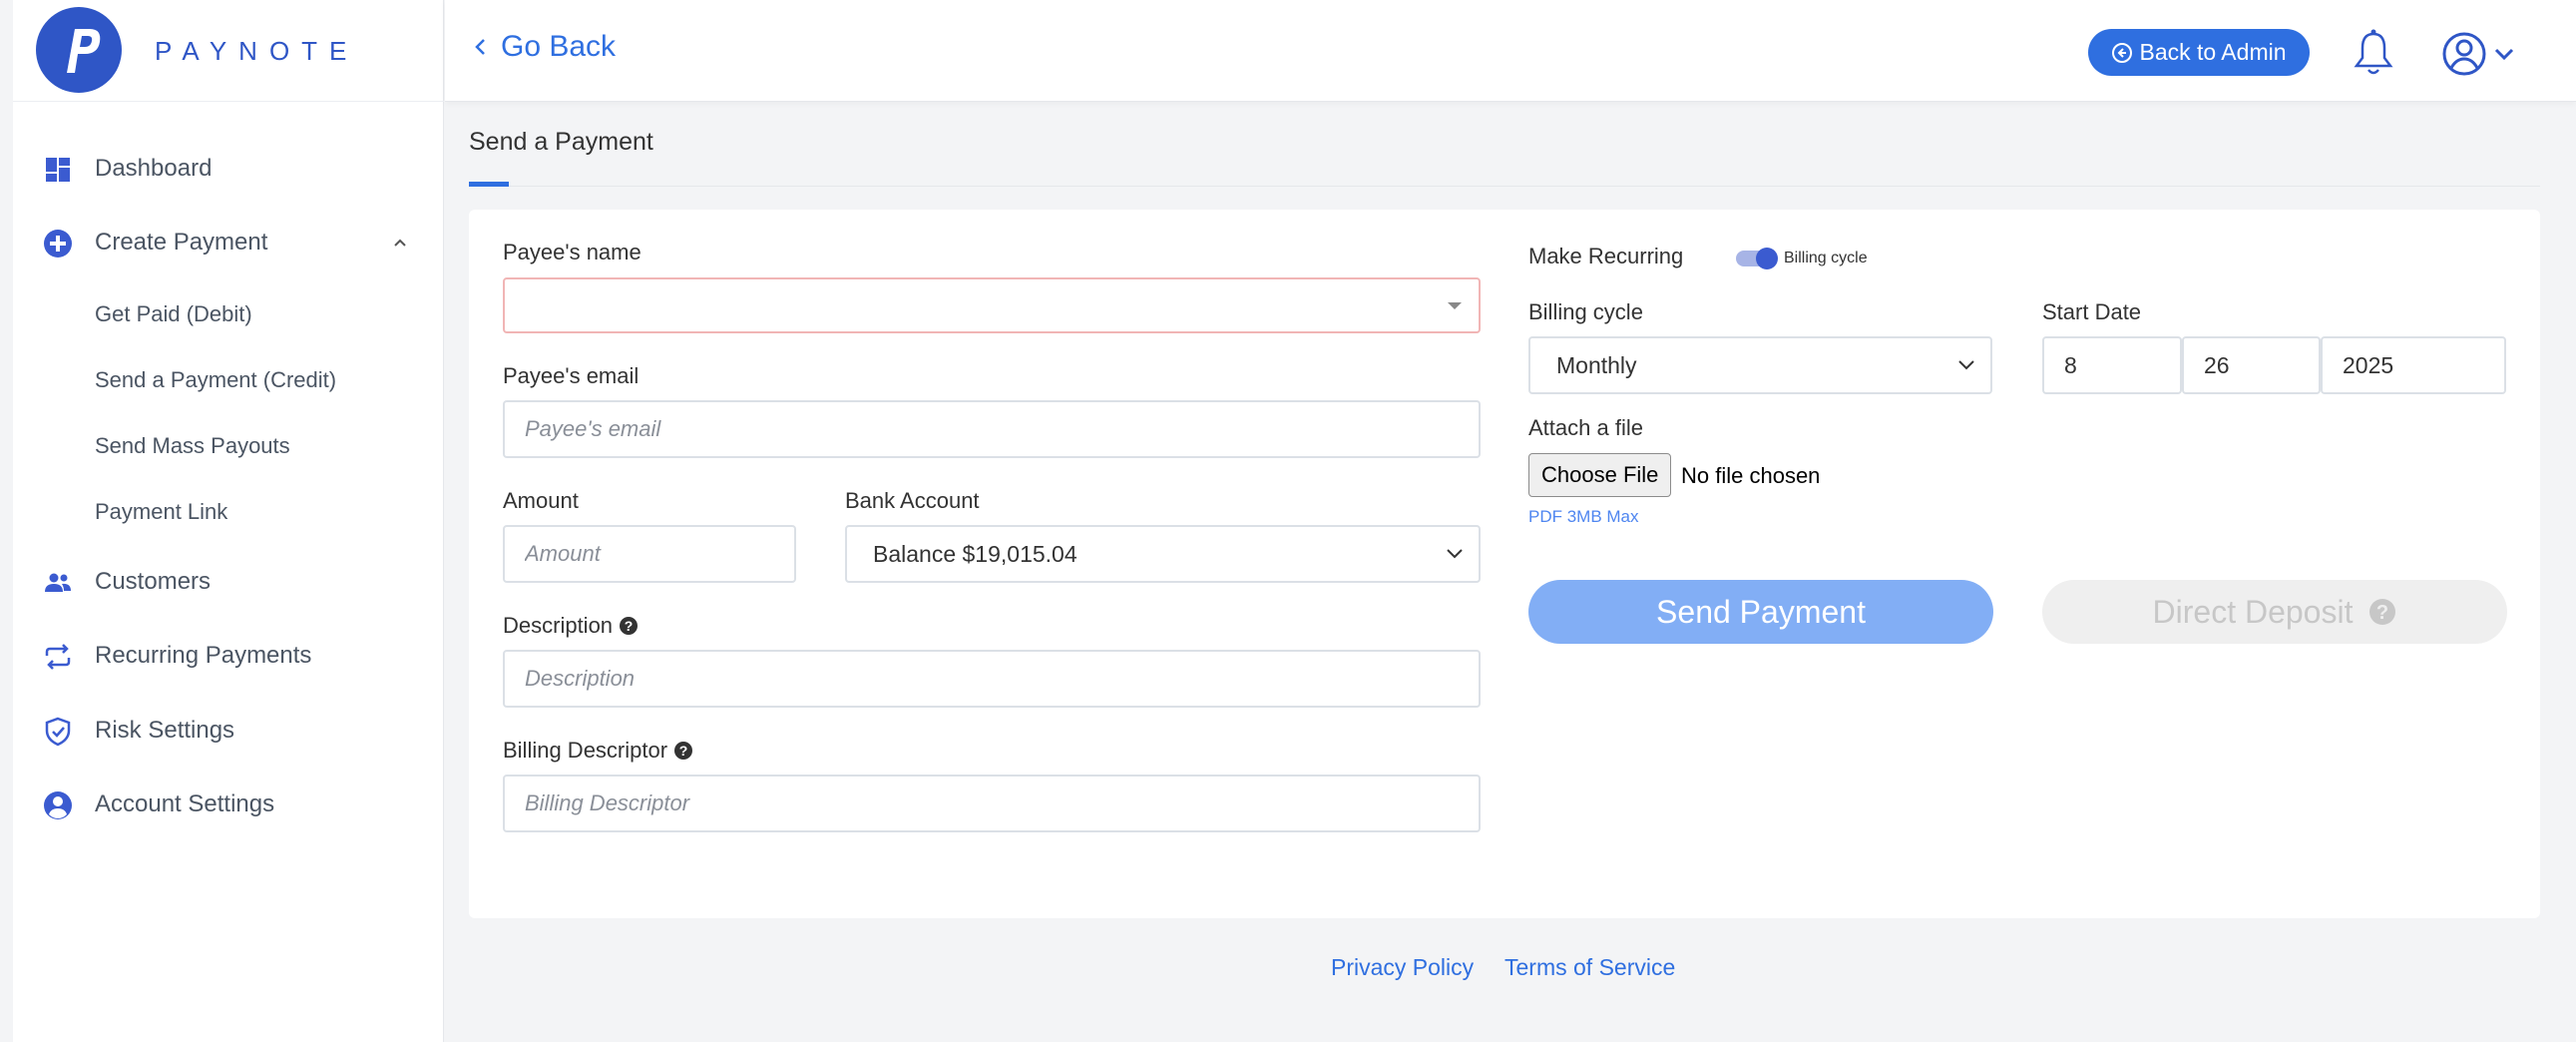 Image resolution: width=2576 pixels, height=1042 pixels. What do you see at coordinates (58, 805) in the screenshot?
I see `user-circle-icon` at bounding box center [58, 805].